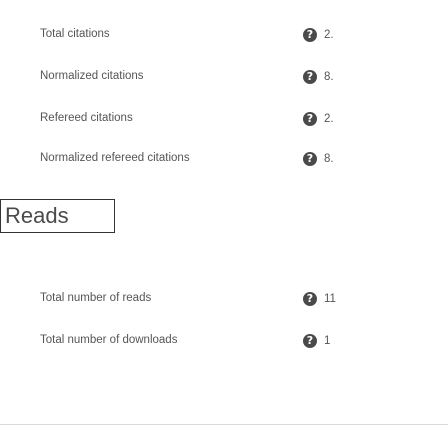 The width and height of the screenshot is (448, 448). What do you see at coordinates (329, 119) in the screenshot?
I see `refereed-citations-value: 2.` at bounding box center [329, 119].